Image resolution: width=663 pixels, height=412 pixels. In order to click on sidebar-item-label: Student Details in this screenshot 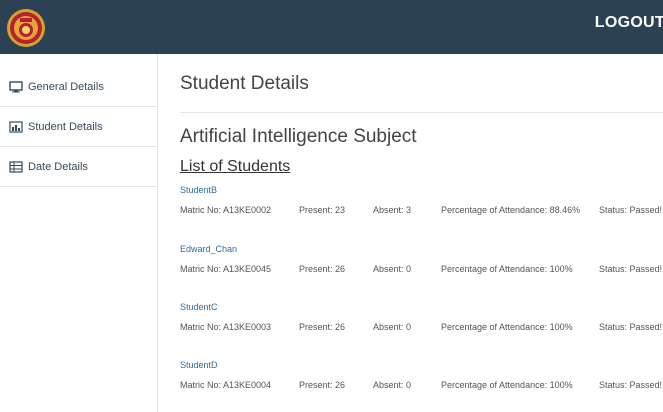, I will do `click(65, 126)`.